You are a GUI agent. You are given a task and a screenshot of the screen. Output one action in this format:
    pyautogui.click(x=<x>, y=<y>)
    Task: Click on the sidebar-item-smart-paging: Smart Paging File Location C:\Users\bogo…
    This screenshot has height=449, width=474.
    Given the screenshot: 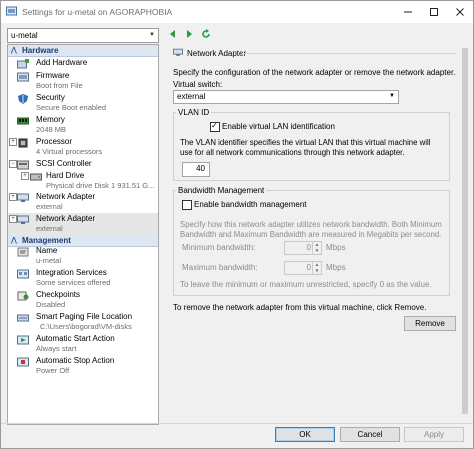 What is the action you would take?
    pyautogui.click(x=83, y=322)
    